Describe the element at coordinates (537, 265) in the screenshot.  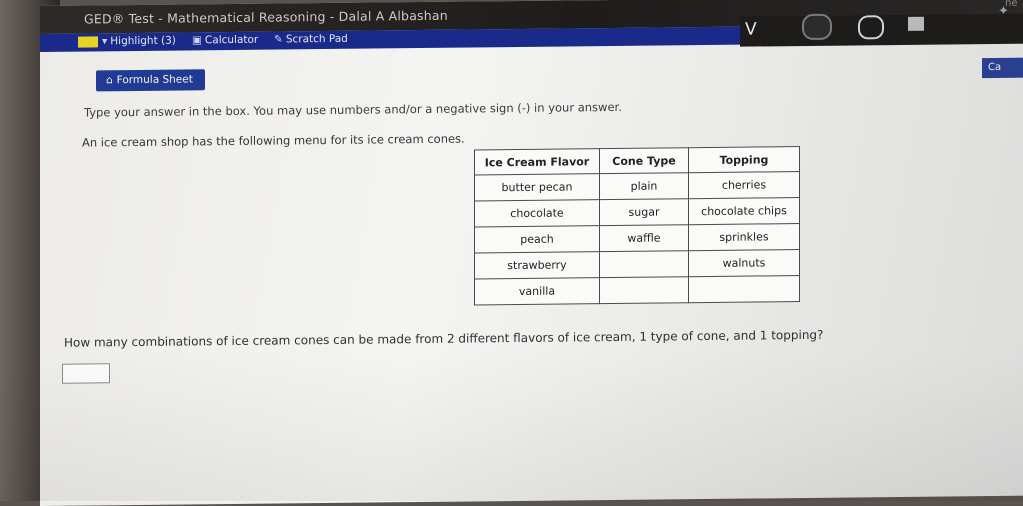
I see `table-cell: strawberry` at that location.